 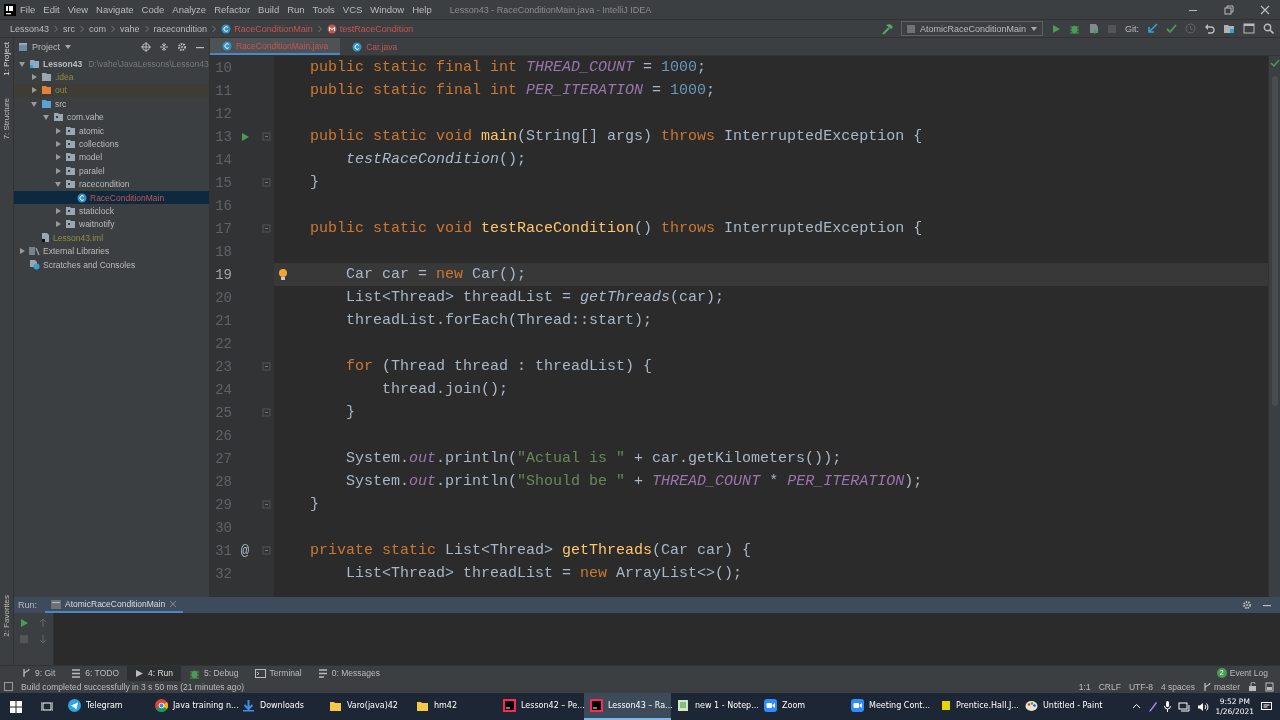 What do you see at coordinates (971, 28) in the screenshot?
I see `run-configuration-dropdown: AtomicRaceConditionMain` at bounding box center [971, 28].